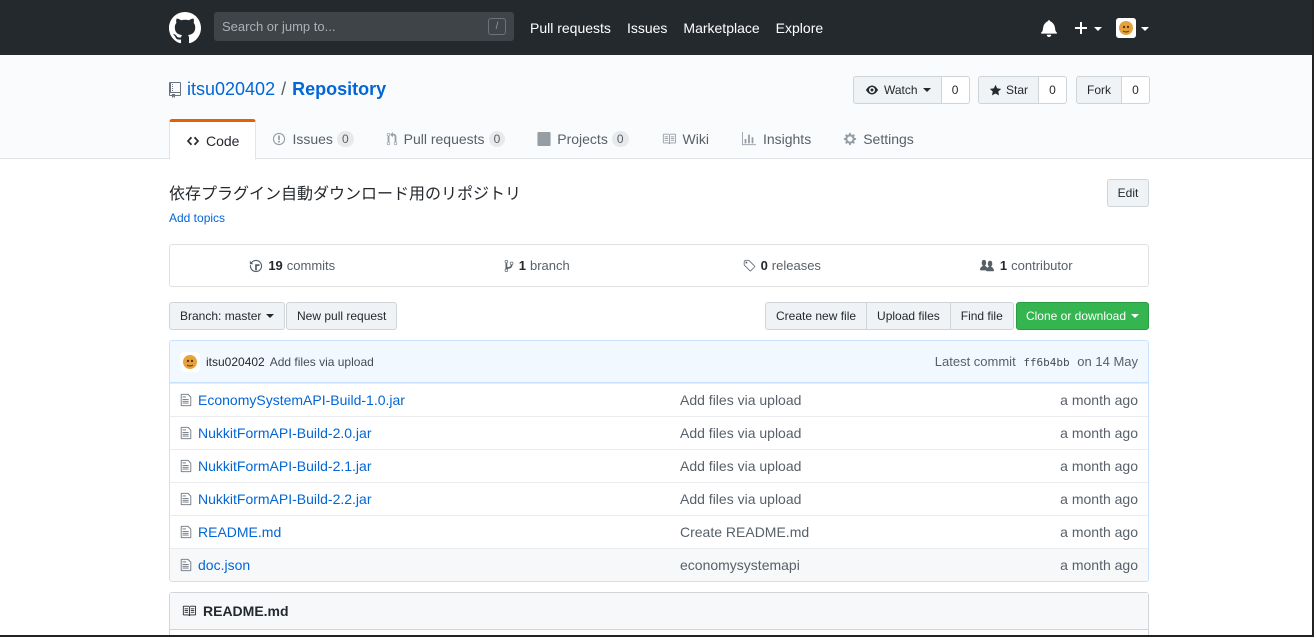 The height and width of the screenshot is (637, 1314). What do you see at coordinates (1046, 362) in the screenshot?
I see `commit-sha-link: ff6b4bb` at bounding box center [1046, 362].